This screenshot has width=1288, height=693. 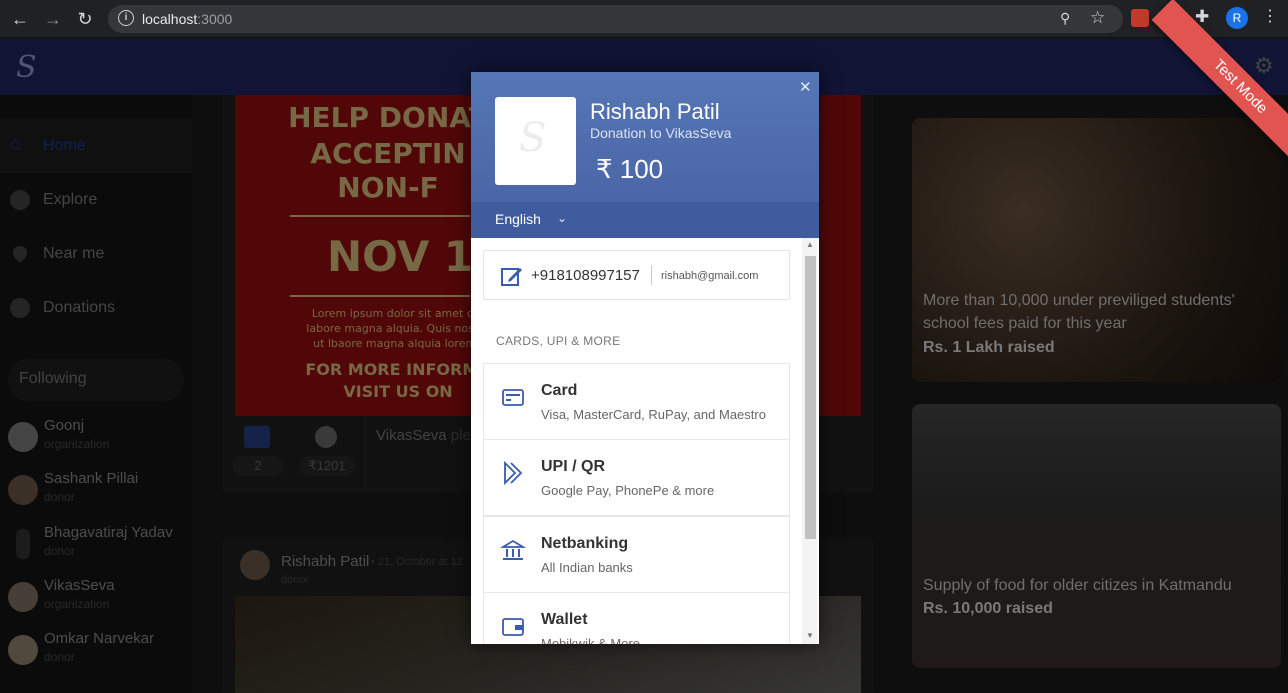 What do you see at coordinates (558, 341) in the screenshot?
I see `section-label: CARDS, UPI & MORE` at bounding box center [558, 341].